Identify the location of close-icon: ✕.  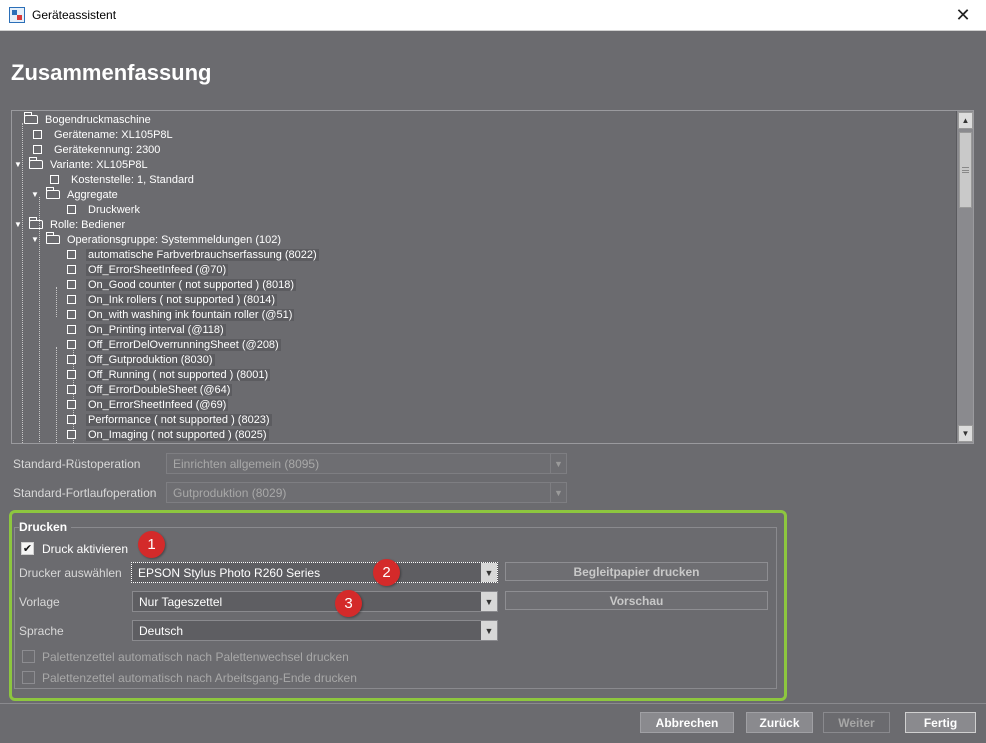
(963, 15).